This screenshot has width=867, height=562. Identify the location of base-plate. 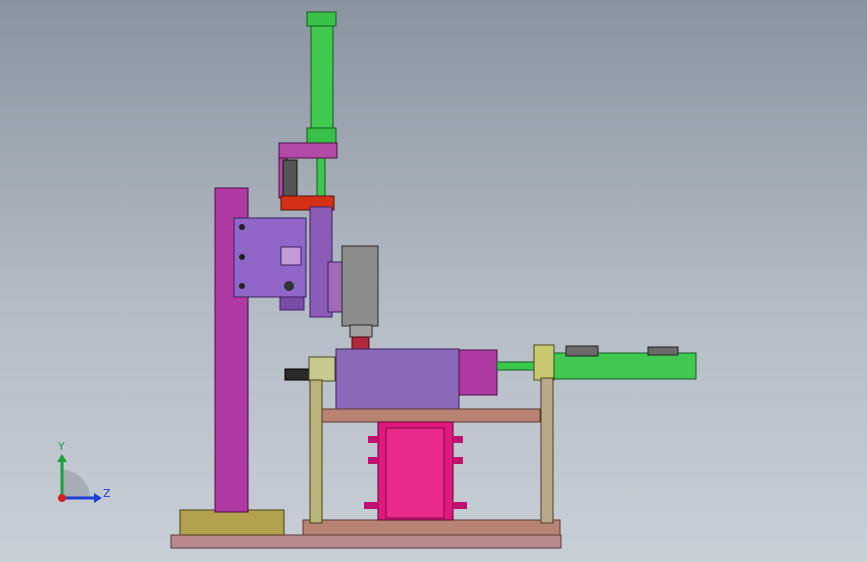
(366, 541).